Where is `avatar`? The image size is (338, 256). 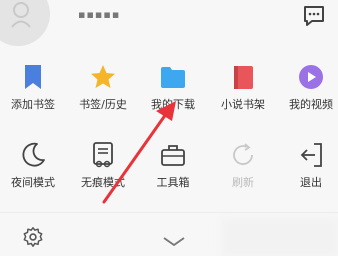
avatar is located at coordinates (25, 23).